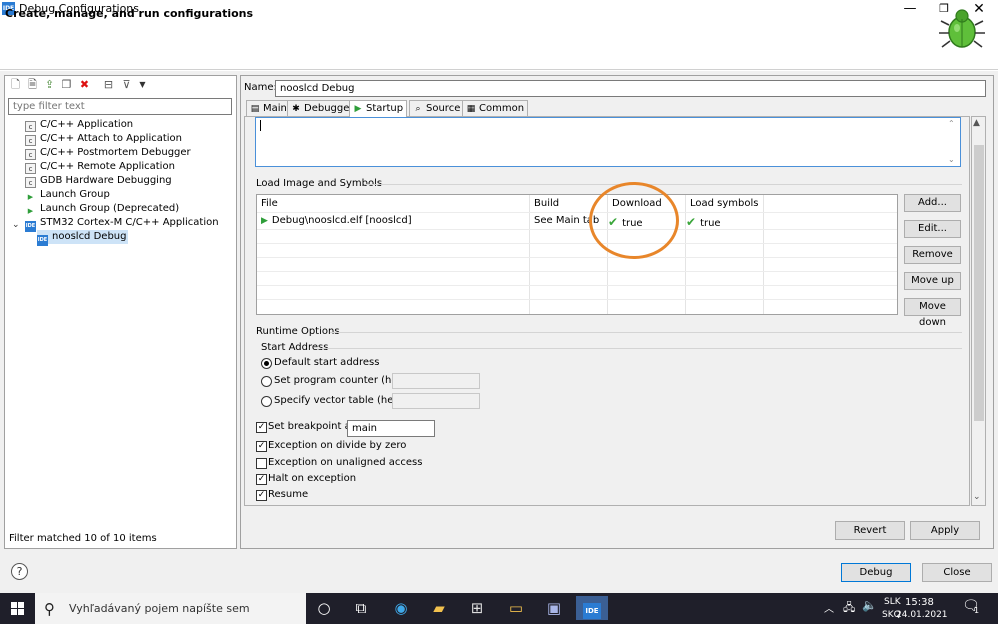 The image size is (998, 624). I want to click on breakpoint-label: Set breakpoint at:, so click(313, 426).